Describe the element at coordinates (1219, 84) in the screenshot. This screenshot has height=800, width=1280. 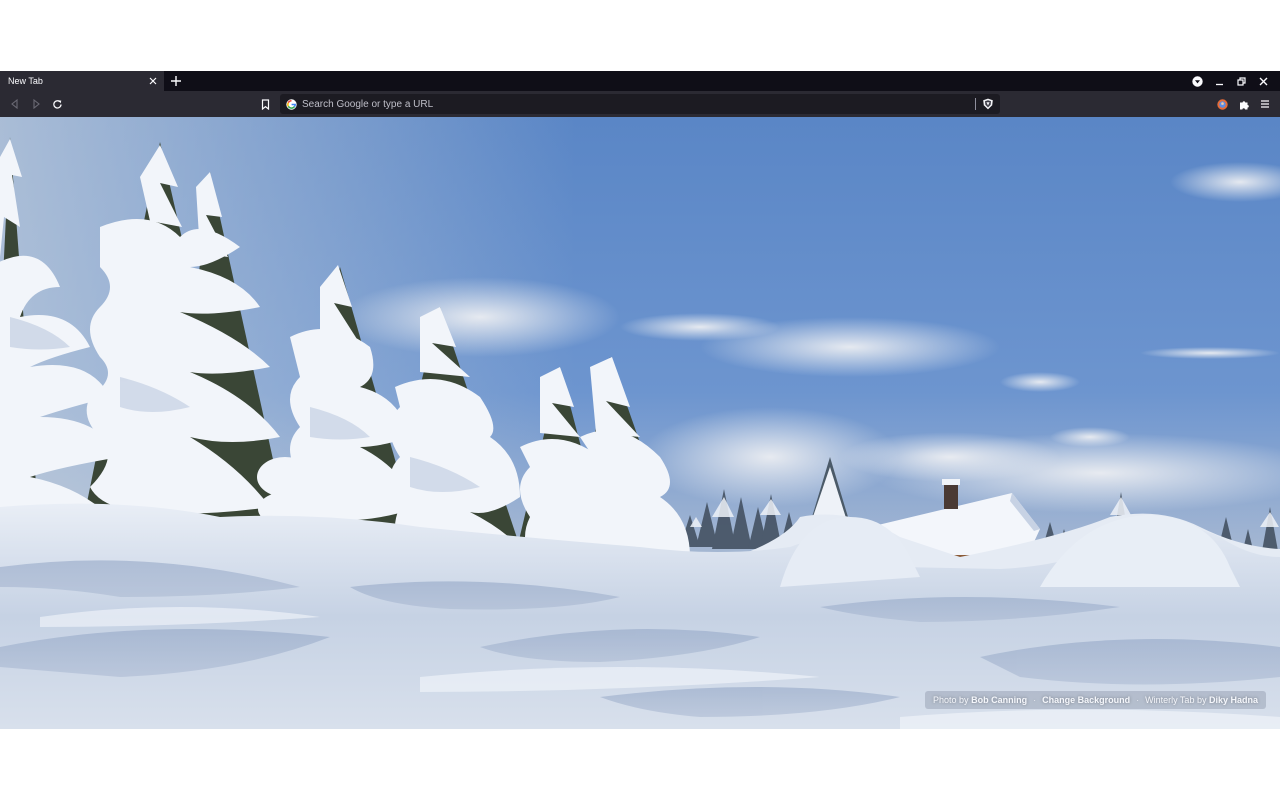
I see `minimize-icon` at that location.